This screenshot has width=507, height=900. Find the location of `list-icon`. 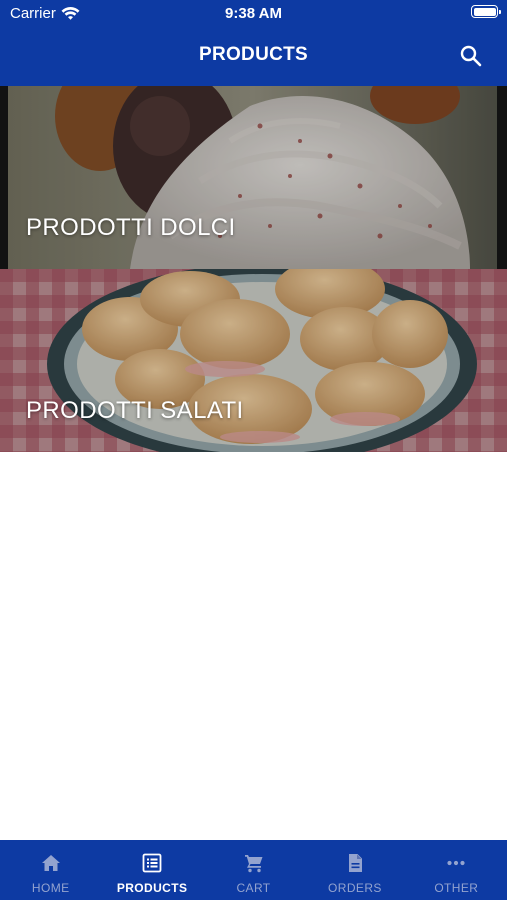

list-icon is located at coordinates (152, 863).